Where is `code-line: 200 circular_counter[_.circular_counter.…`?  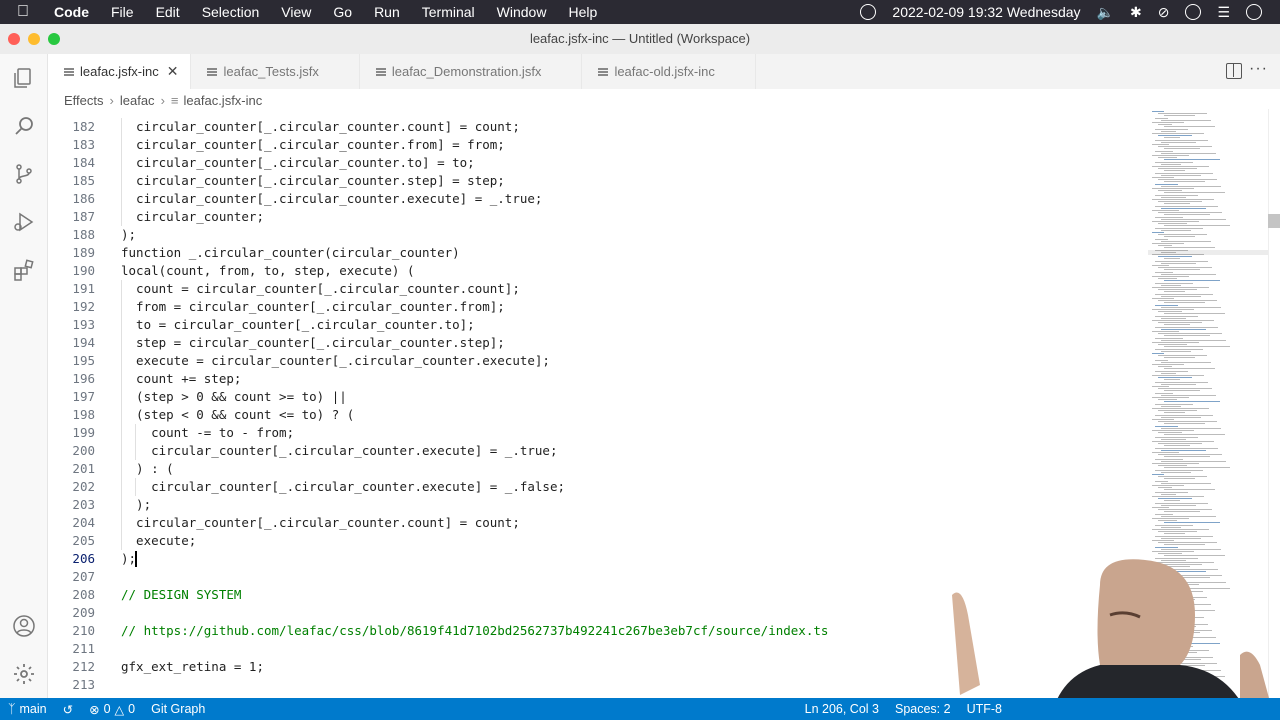
code-line: 200 circular_counter[_.circular_counter.… is located at coordinates (598, 451).